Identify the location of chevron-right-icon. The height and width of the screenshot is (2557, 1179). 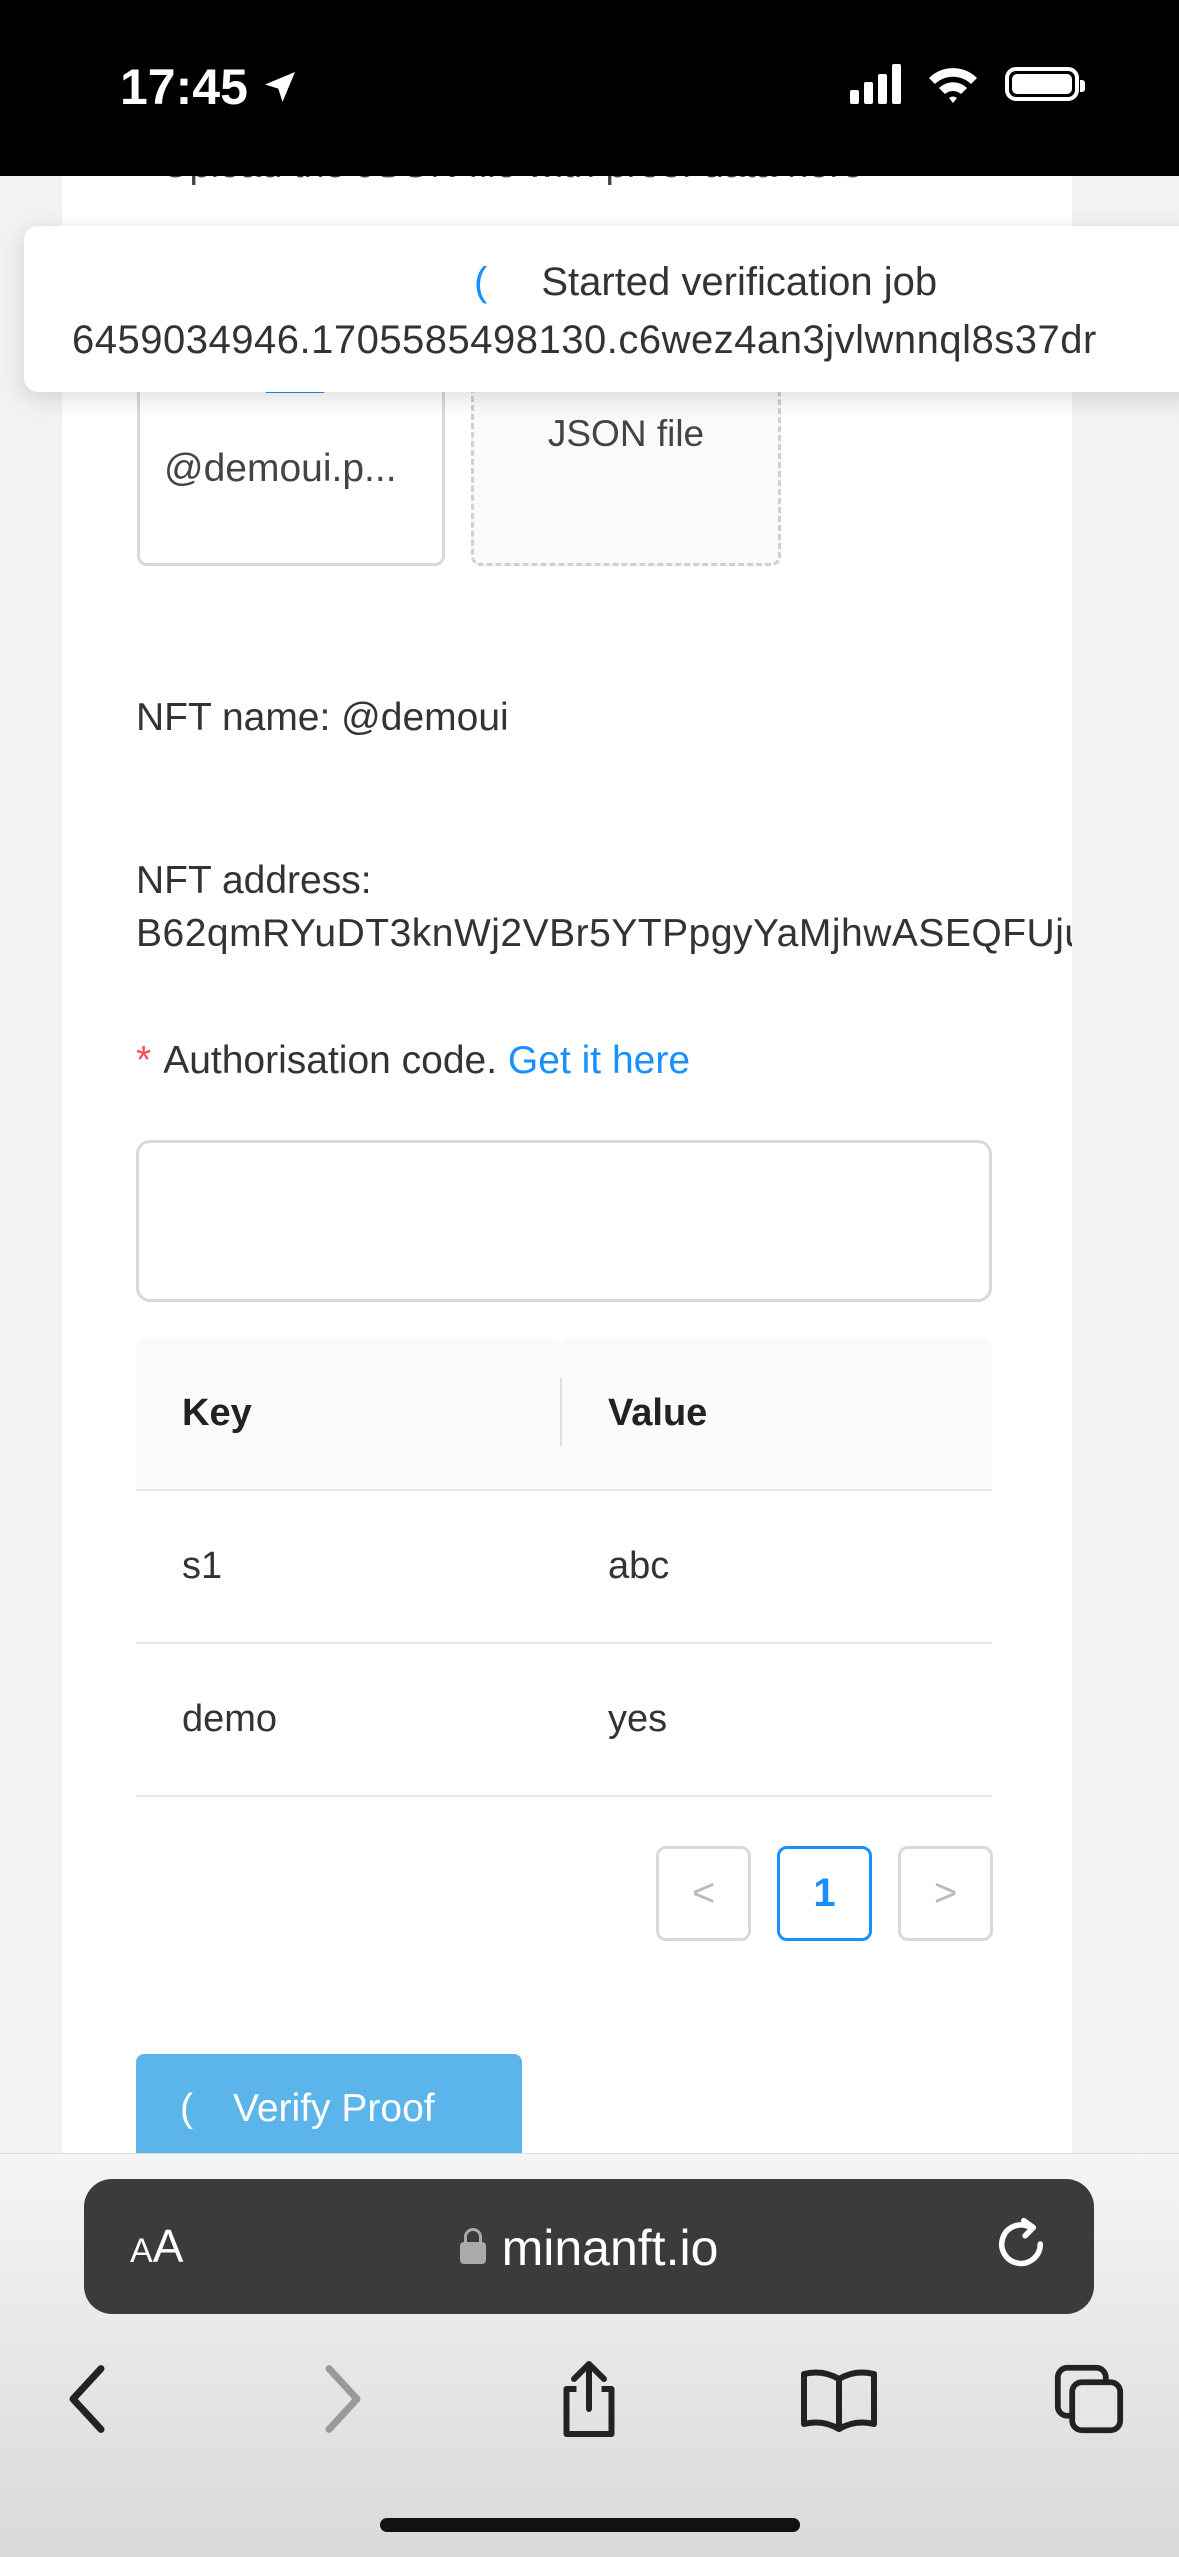
(343, 2399).